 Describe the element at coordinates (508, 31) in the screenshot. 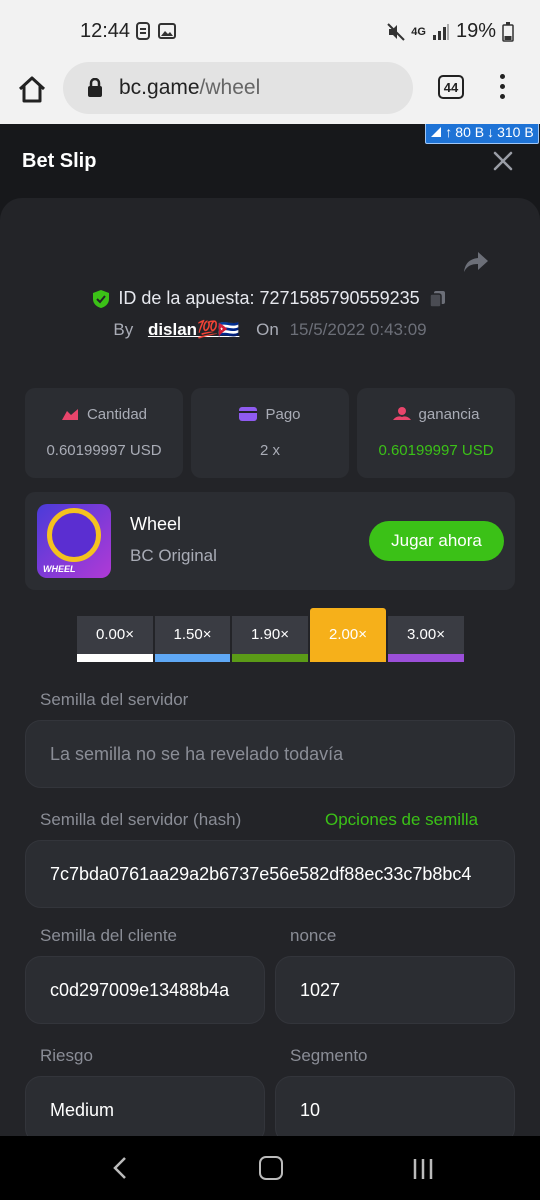

I see `battery-icon` at that location.